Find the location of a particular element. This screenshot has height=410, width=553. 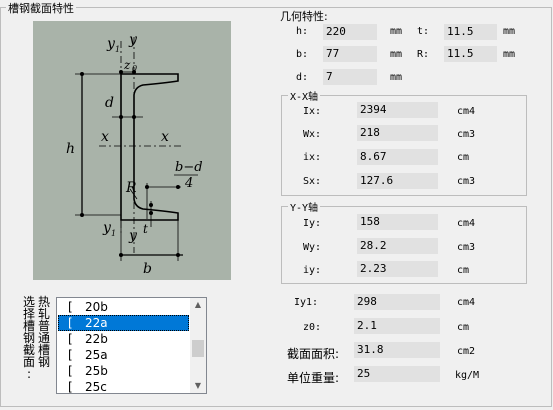

d-label: d: is located at coordinates (302, 77).